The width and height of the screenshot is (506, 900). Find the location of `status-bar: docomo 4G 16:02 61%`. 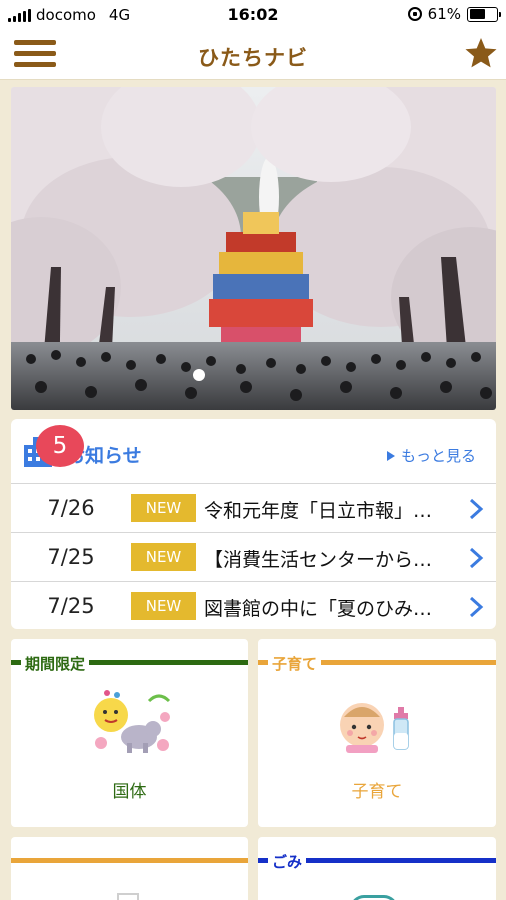

status-bar: docomo 4G 16:02 61% is located at coordinates (253, 15).